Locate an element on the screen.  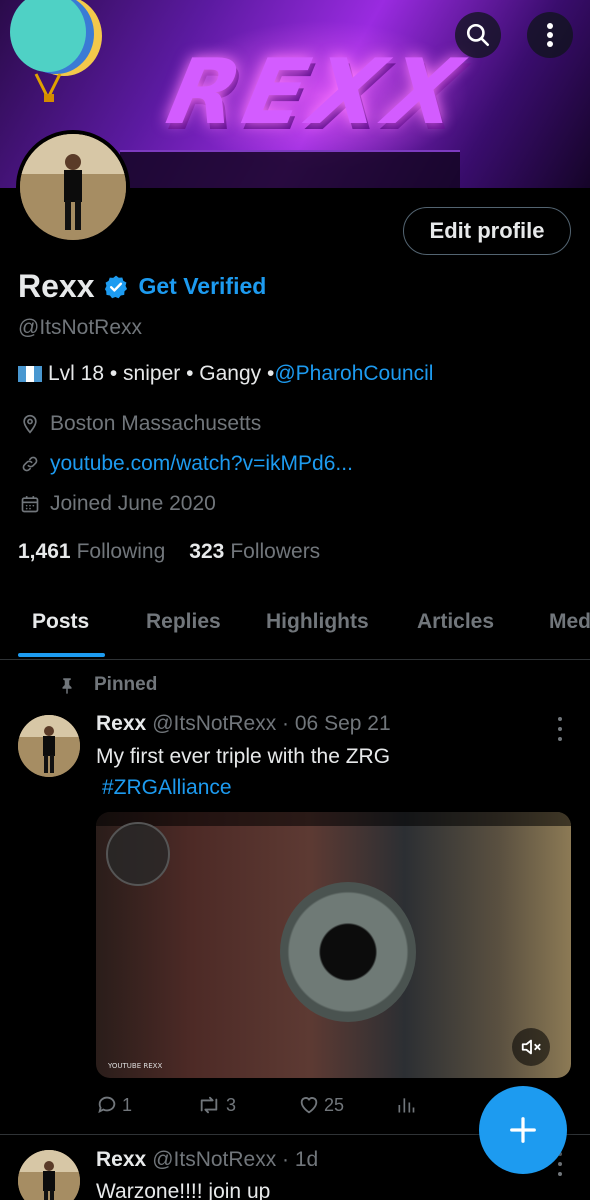
heart-icon is located at coordinates (309, 1105).